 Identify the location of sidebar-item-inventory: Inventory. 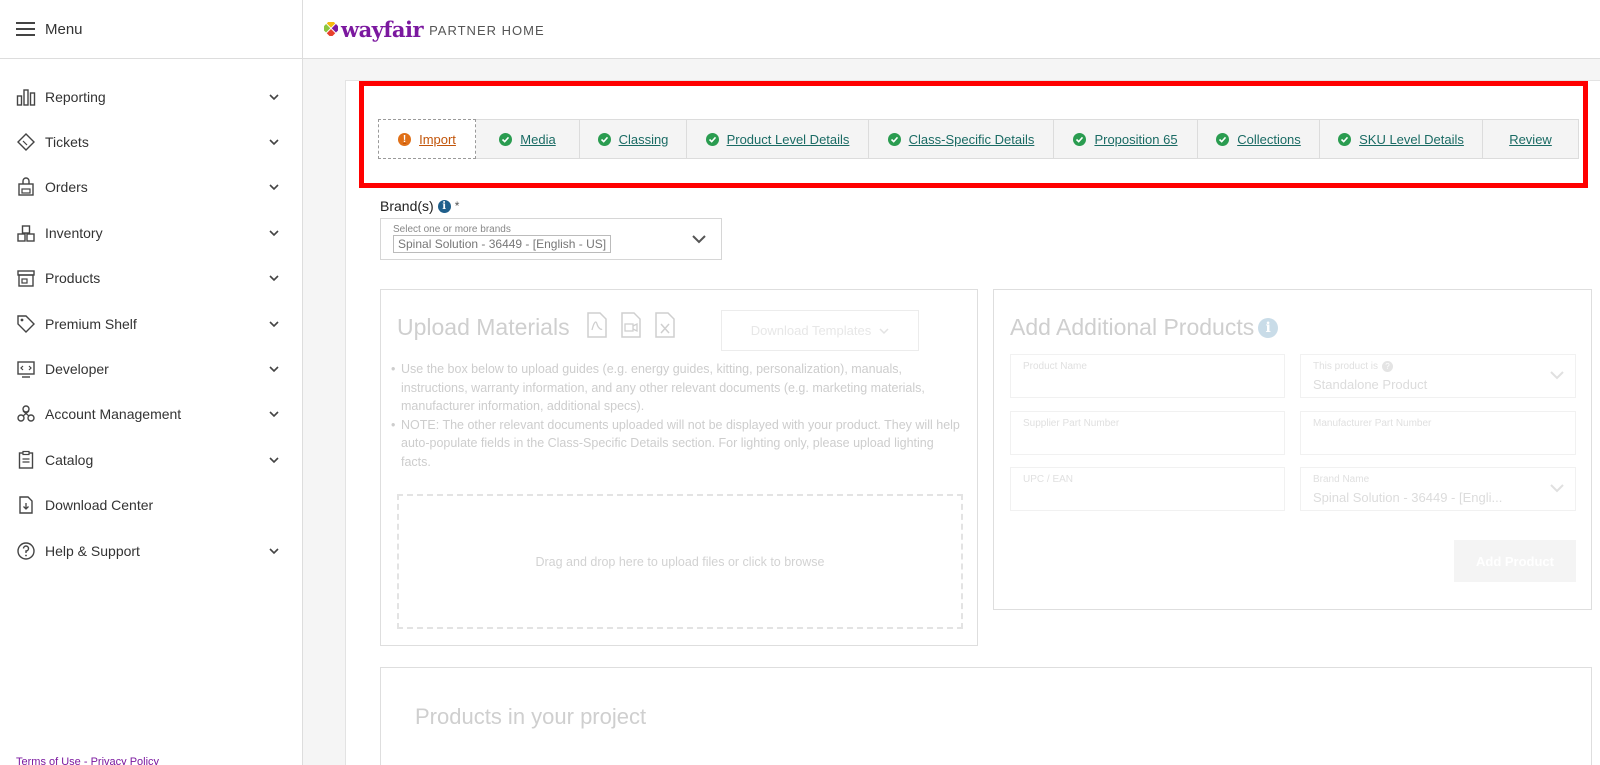
(151, 232).